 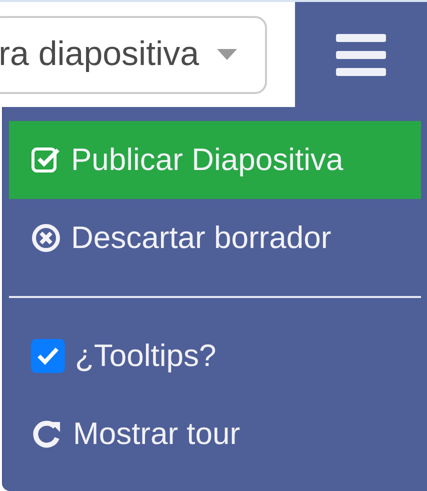 I want to click on checkbox-icon, so click(x=46, y=160).